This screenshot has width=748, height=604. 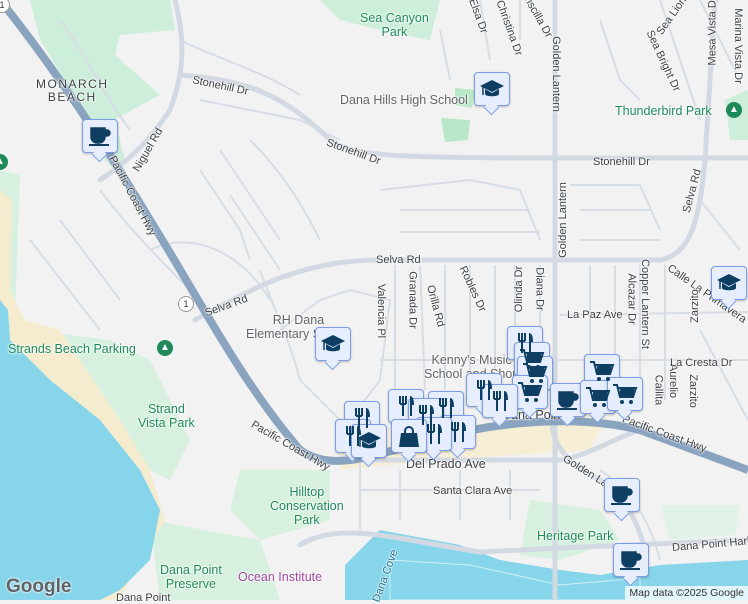 What do you see at coordinates (631, 299) in the screenshot?
I see `street-label: Alcazar Dr` at bounding box center [631, 299].